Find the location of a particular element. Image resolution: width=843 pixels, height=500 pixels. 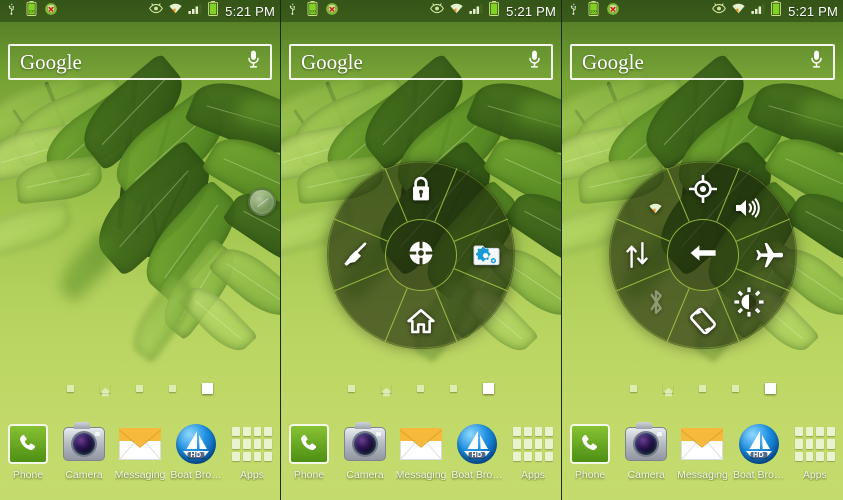

dock: Phone Camera Messaging HD Boat Bro… Apps is located at coordinates (140, 457).